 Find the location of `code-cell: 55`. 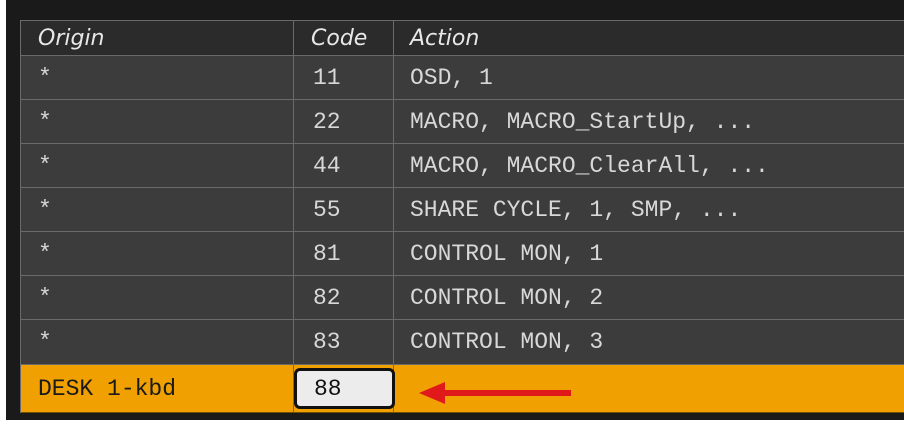

code-cell: 55 is located at coordinates (344, 210).